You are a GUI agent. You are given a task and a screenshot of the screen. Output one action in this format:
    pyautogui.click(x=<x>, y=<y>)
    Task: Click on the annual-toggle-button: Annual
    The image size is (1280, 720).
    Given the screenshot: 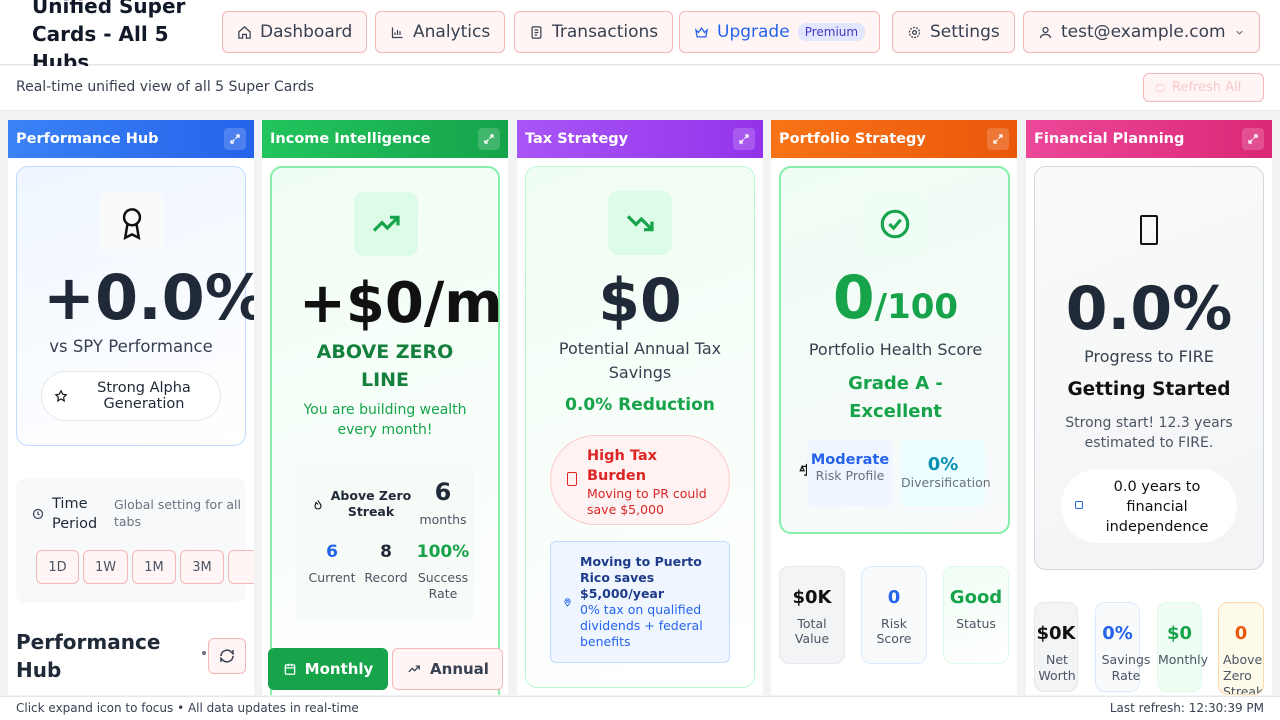 What is the action you would take?
    pyautogui.click(x=447, y=669)
    